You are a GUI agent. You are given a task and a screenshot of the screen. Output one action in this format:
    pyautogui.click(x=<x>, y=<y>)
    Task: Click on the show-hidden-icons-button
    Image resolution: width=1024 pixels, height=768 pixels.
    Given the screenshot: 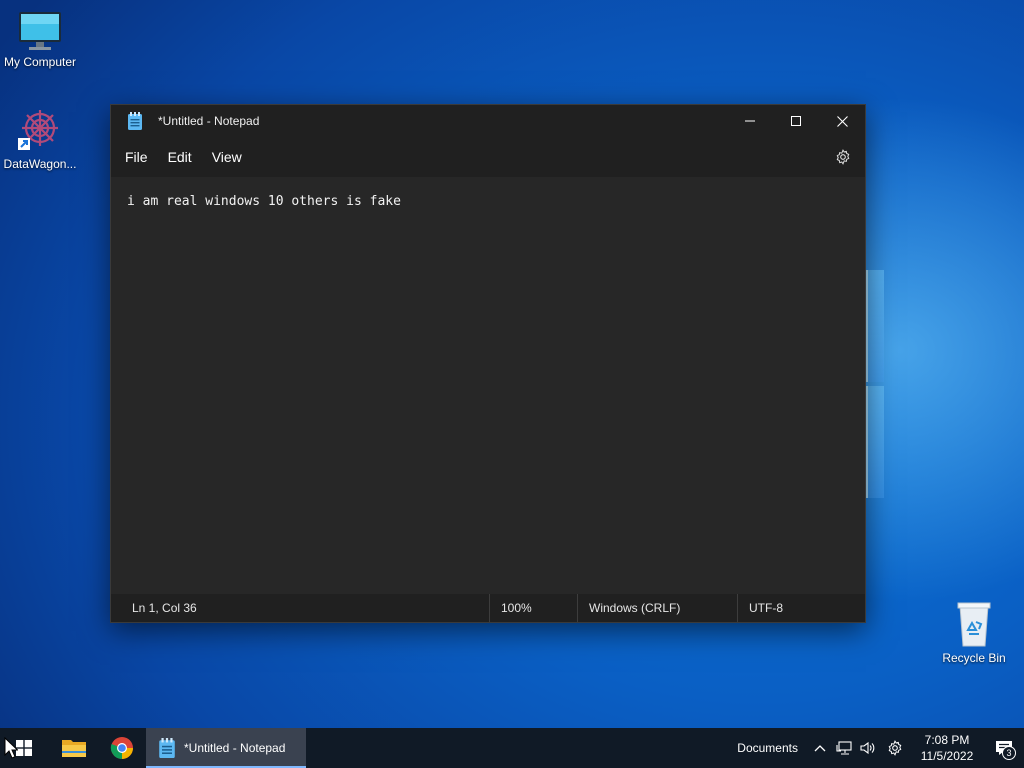 What is the action you would take?
    pyautogui.click(x=820, y=748)
    